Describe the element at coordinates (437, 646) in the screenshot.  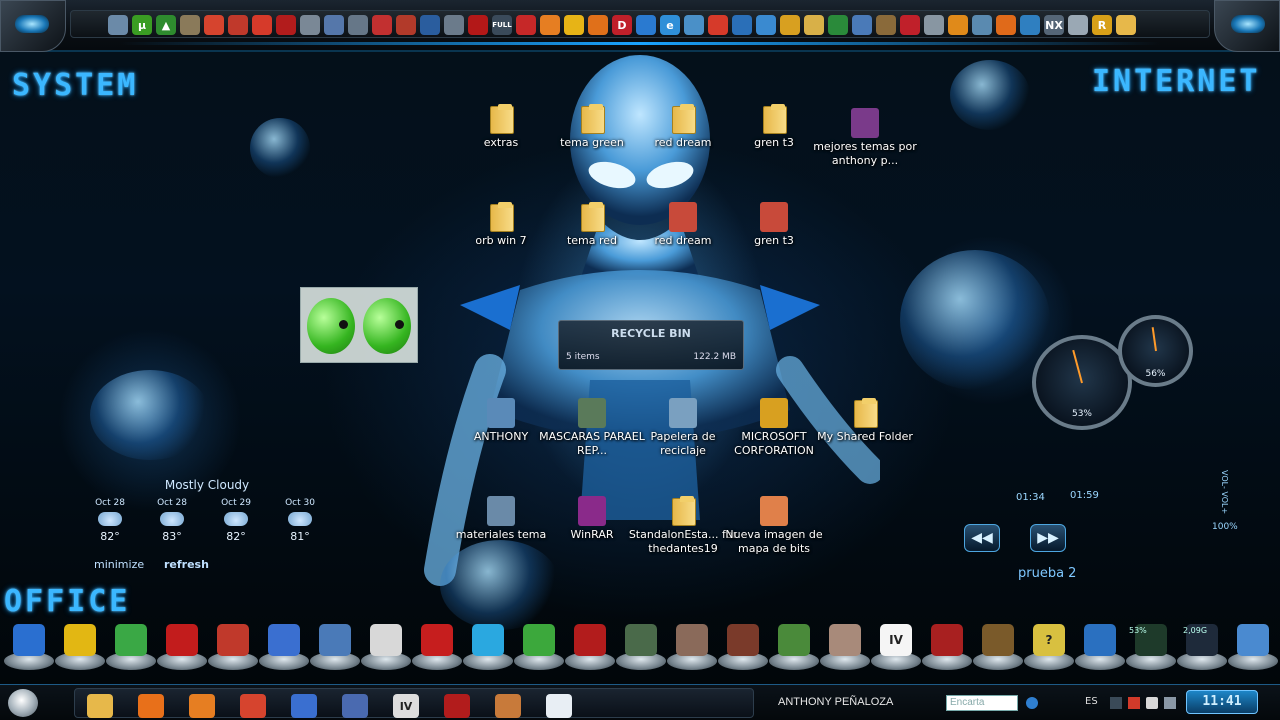
I see `game-cover-icon` at that location.